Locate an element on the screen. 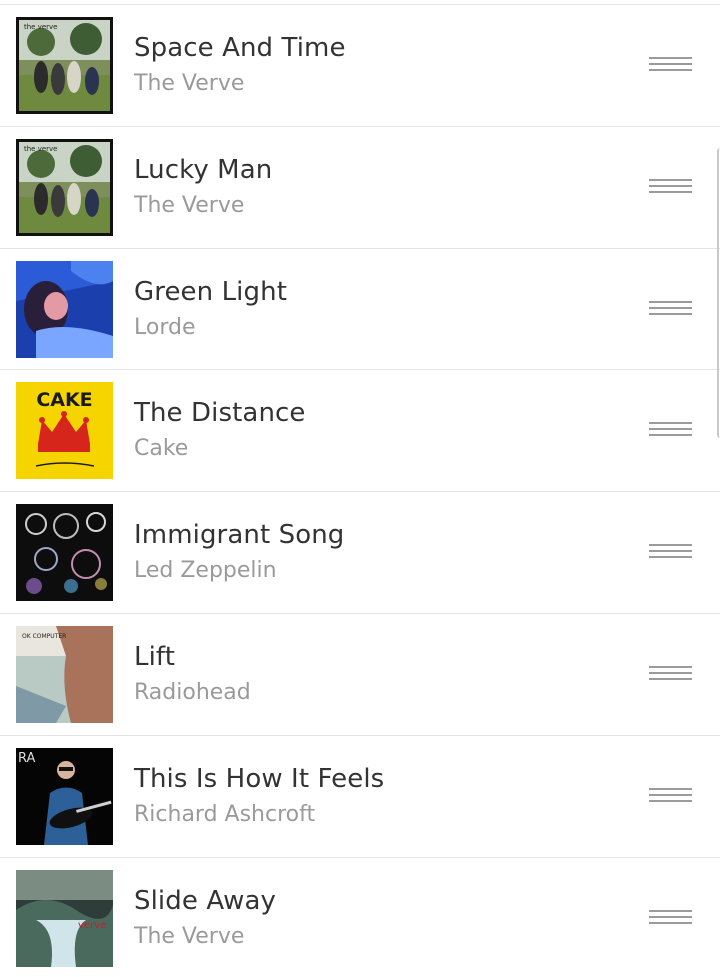 The height and width of the screenshot is (977, 720). track-row: Green Light Lorde is located at coordinates (360, 310).